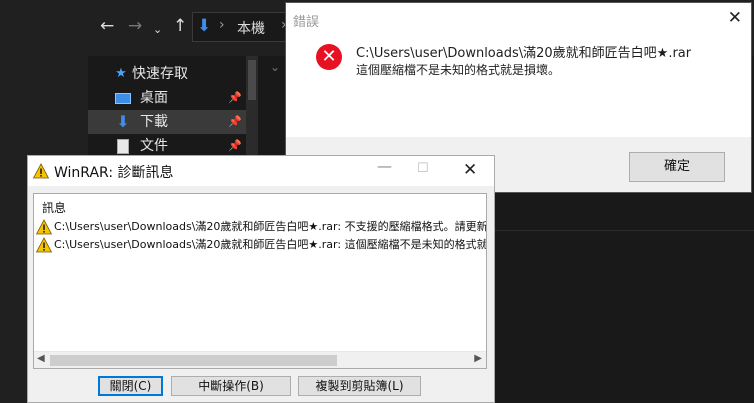  What do you see at coordinates (275, 67) in the screenshot?
I see `chevron-down-icon: ⌄` at bounding box center [275, 67].